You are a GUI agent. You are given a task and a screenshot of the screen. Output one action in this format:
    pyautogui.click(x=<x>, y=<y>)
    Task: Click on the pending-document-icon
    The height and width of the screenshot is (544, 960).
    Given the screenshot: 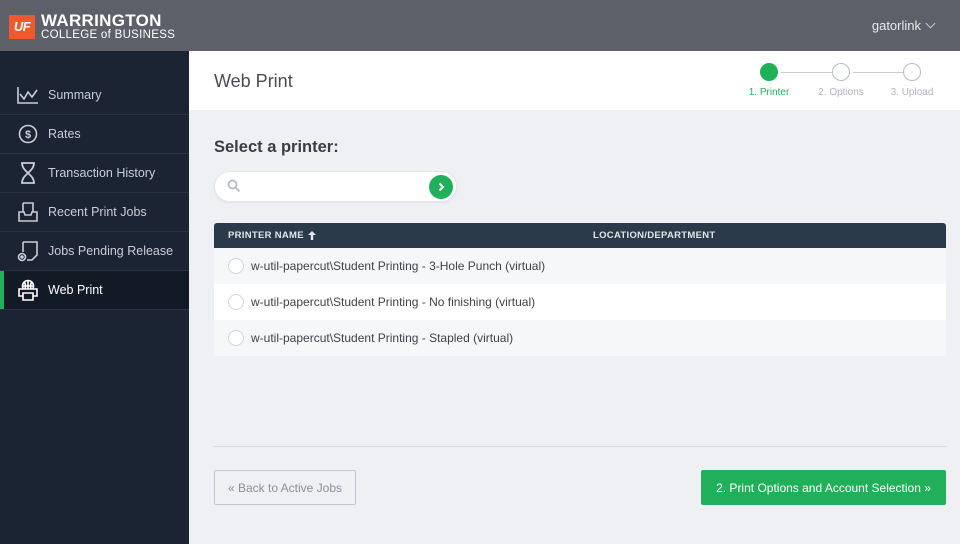 What is the action you would take?
    pyautogui.click(x=28, y=251)
    